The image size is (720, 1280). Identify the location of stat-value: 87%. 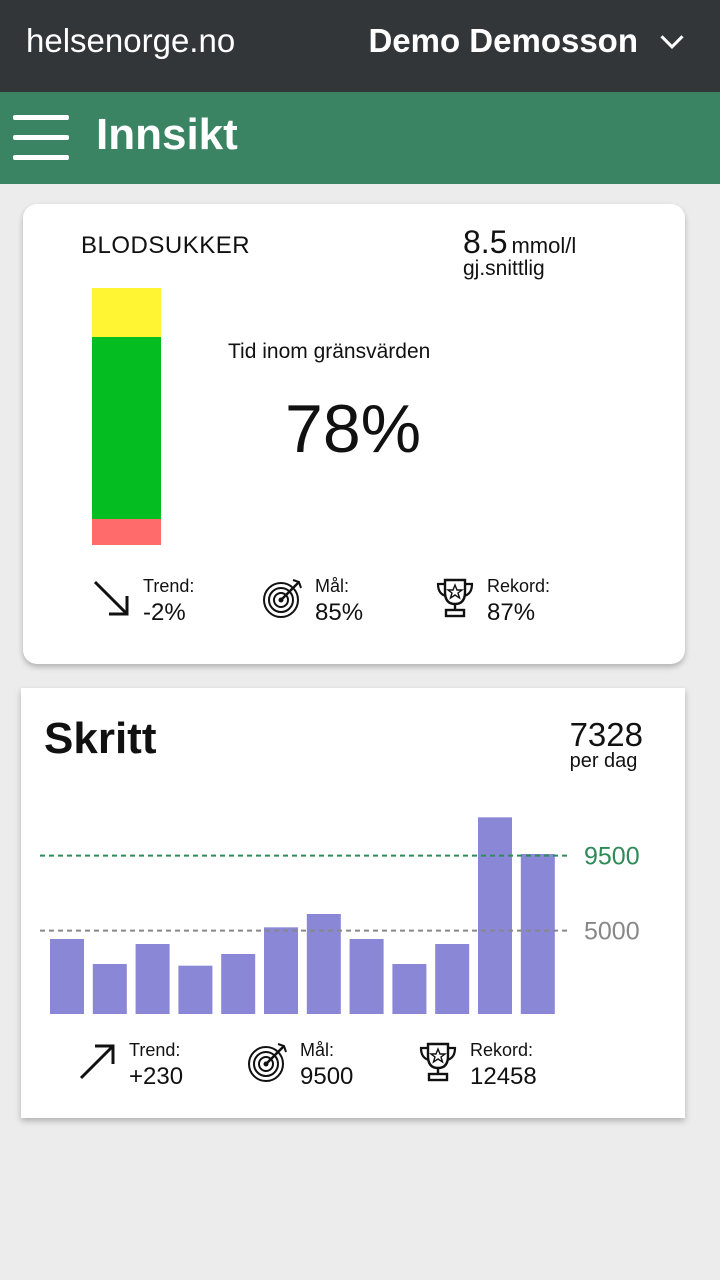
(511, 612).